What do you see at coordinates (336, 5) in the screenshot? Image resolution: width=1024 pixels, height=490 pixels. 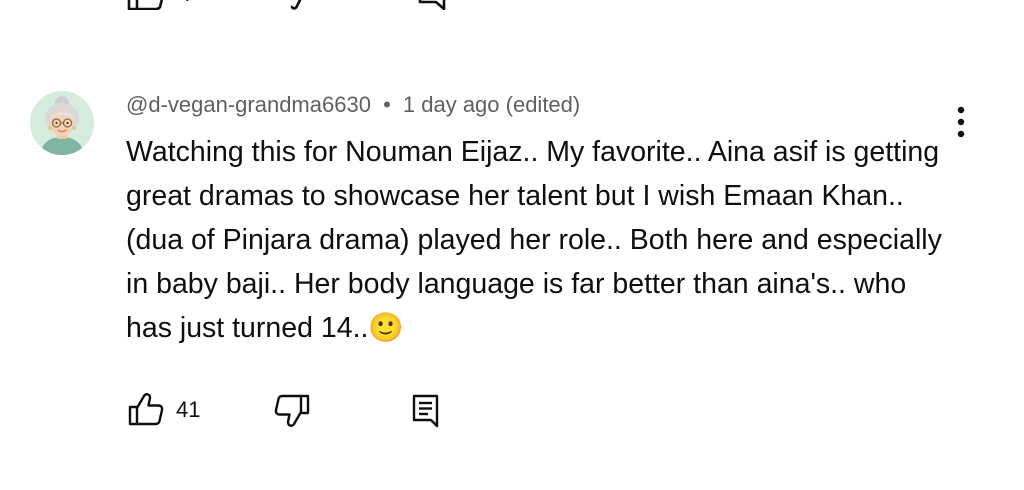 I see `previous-comment-actions: 4` at bounding box center [336, 5].